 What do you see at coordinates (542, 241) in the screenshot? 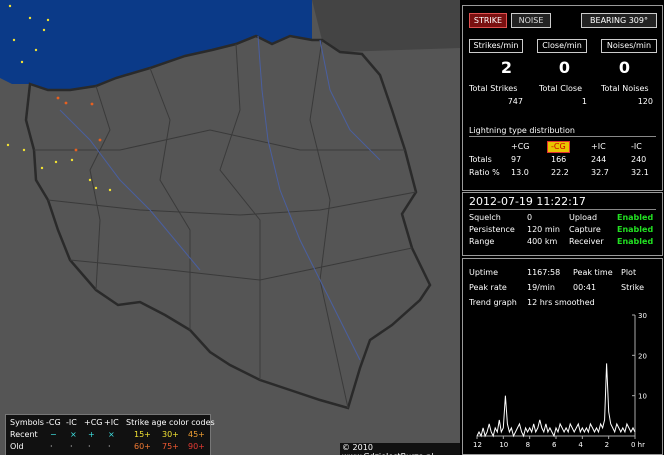
I see `range-value: 400 km` at bounding box center [542, 241].